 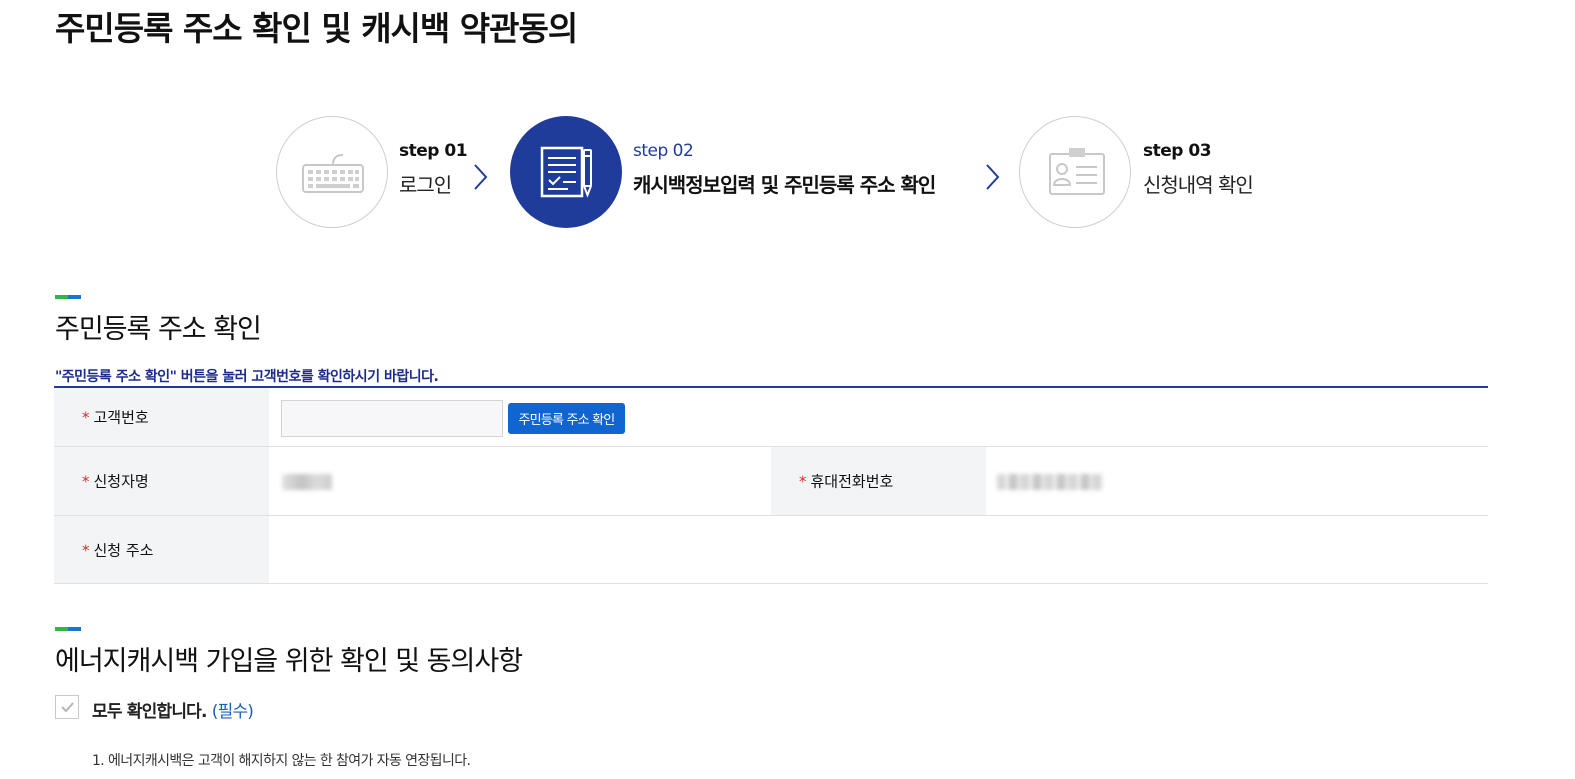 What do you see at coordinates (784, 185) in the screenshot?
I see `step-02-label: 캐시백정보입력 및 주민등록 주소 확인` at bounding box center [784, 185].